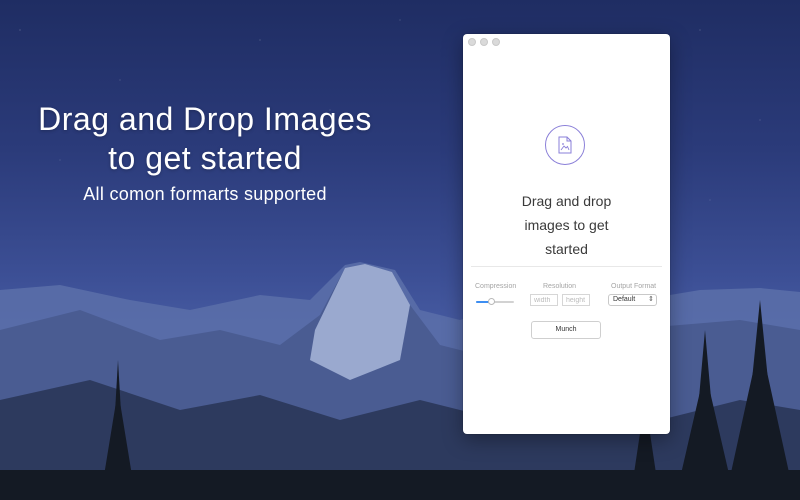  I want to click on output-format-select: Default ⇕, so click(632, 300).